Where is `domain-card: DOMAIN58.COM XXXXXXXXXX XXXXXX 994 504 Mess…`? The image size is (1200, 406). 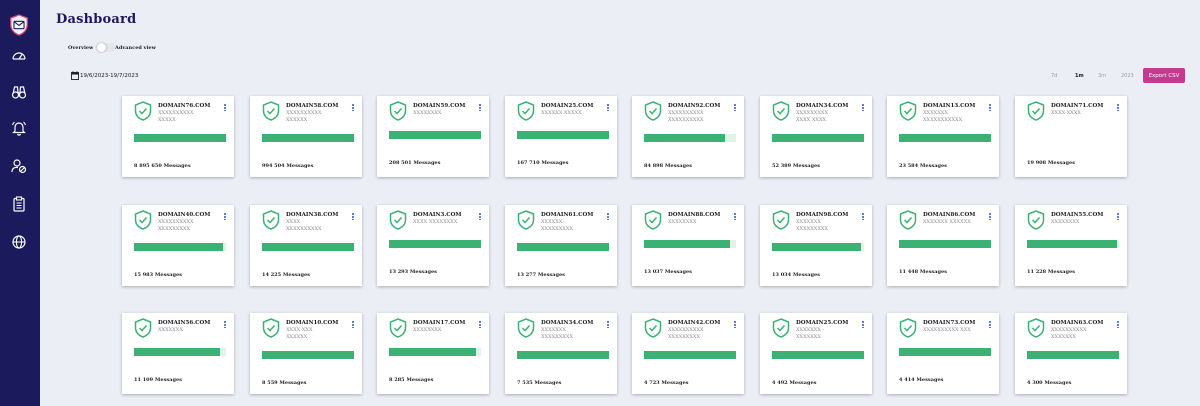 domain-card: DOMAIN58.COM XXXXXXXXXX XXXXXX 994 504 Mess… is located at coordinates (306, 136).